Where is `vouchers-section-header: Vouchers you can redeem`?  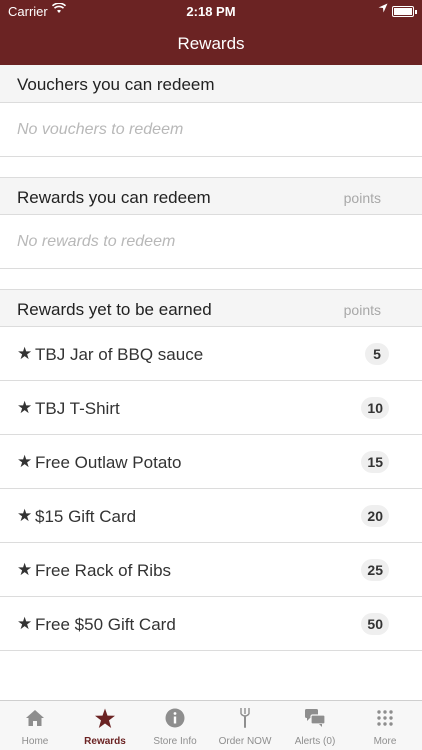
vouchers-section-header: Vouchers you can redeem is located at coordinates (211, 84).